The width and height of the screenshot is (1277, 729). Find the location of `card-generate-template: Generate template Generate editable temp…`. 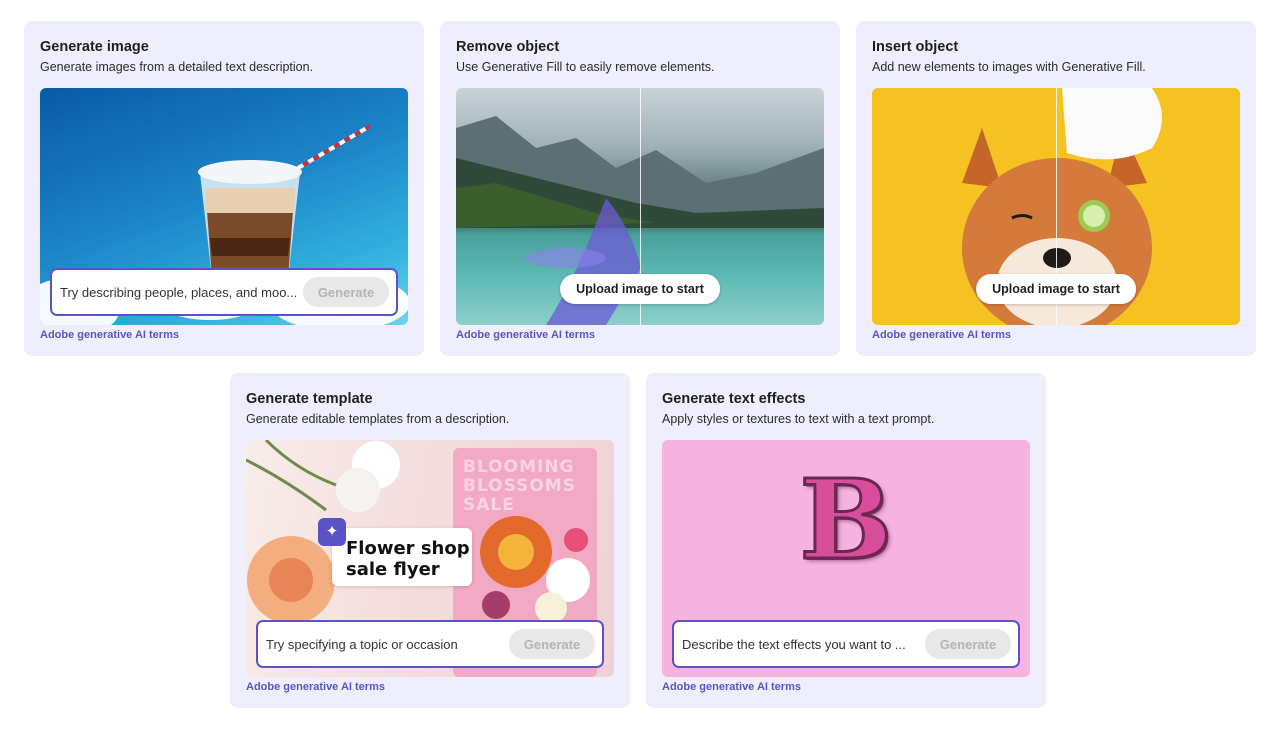

card-generate-template: Generate template Generate editable temp… is located at coordinates (430, 540).